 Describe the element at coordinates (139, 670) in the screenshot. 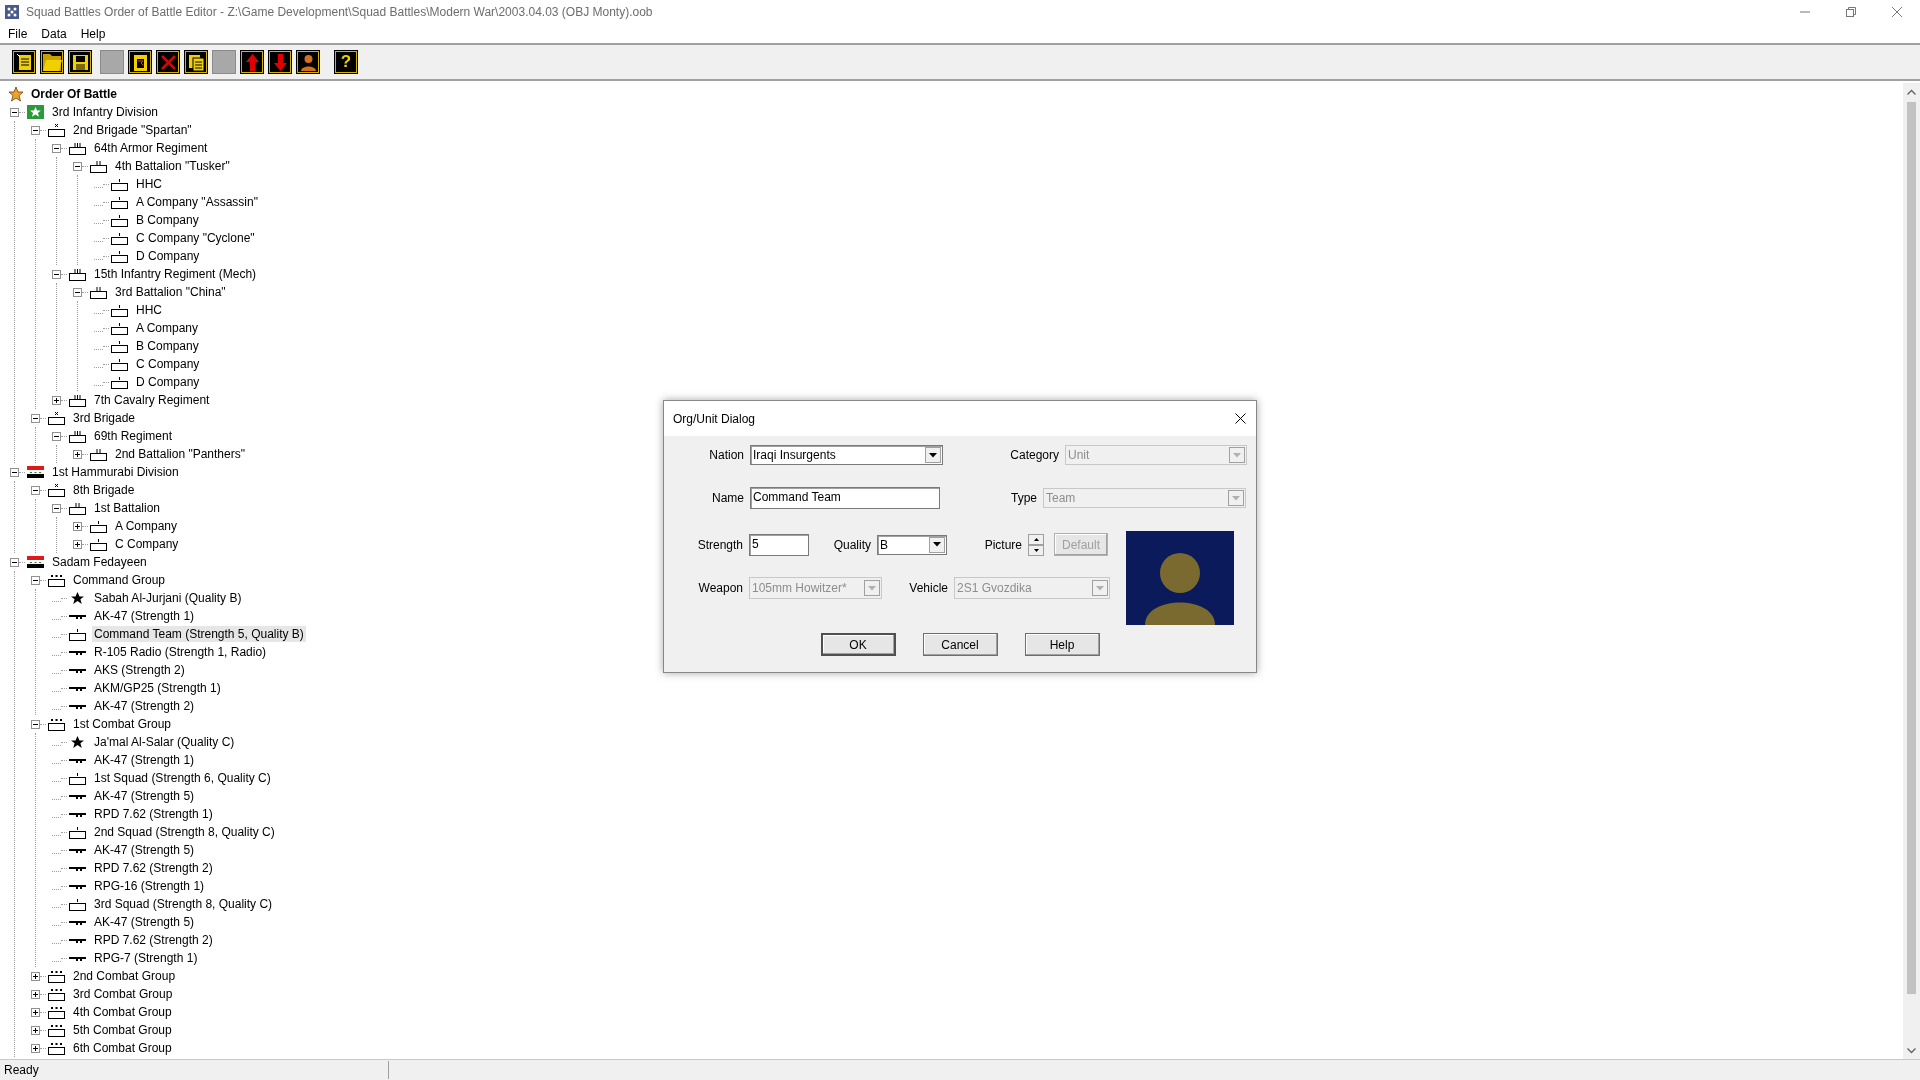

I see `tree-item: AKS (Strength 2)` at that location.